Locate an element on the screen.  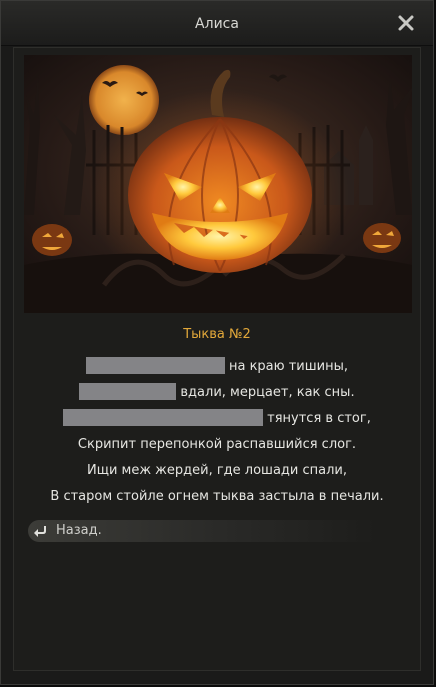
poem-line: Скрипит перепонкой распавшийся слог. is located at coordinates (217, 444).